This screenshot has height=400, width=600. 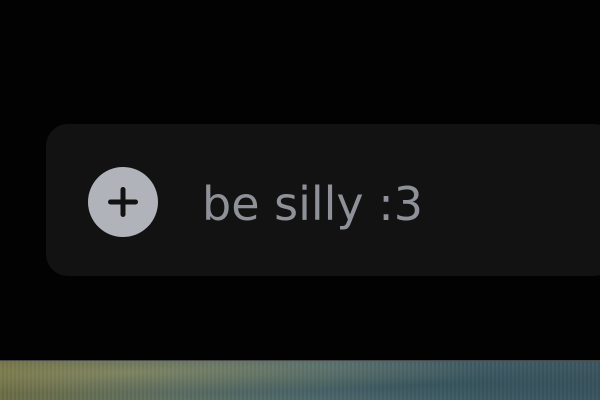 I want to click on add-attachment-button, so click(x=123, y=202).